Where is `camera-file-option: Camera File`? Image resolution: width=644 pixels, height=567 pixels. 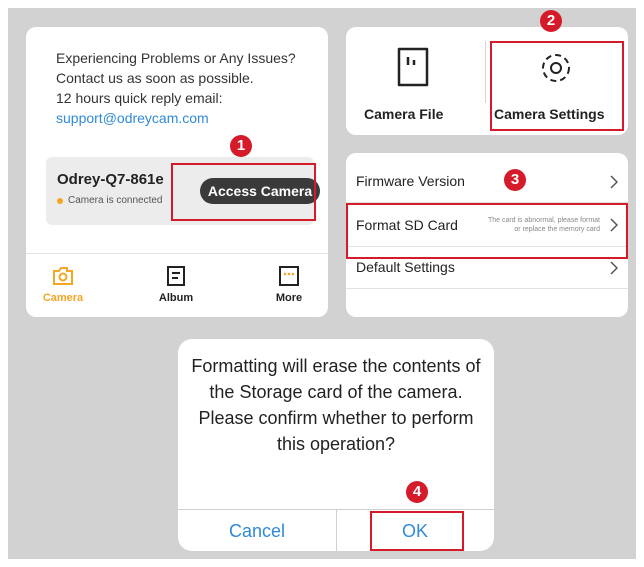
camera-file-option: Camera File is located at coordinates (415, 81).